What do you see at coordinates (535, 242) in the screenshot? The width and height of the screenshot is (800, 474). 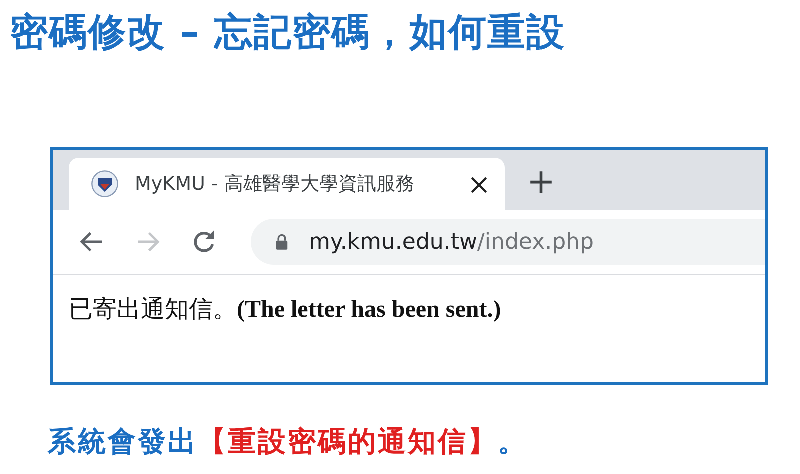 I see `url-path: /index.php` at bounding box center [535, 242].